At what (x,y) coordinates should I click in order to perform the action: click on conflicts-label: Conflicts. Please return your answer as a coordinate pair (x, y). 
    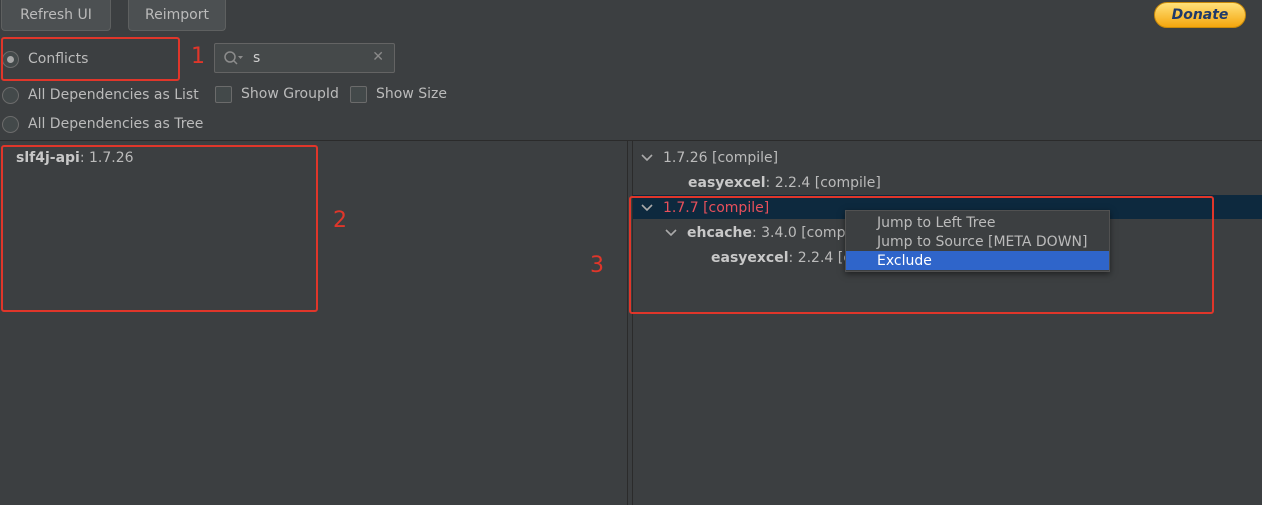
    Looking at the image, I should click on (58, 59).